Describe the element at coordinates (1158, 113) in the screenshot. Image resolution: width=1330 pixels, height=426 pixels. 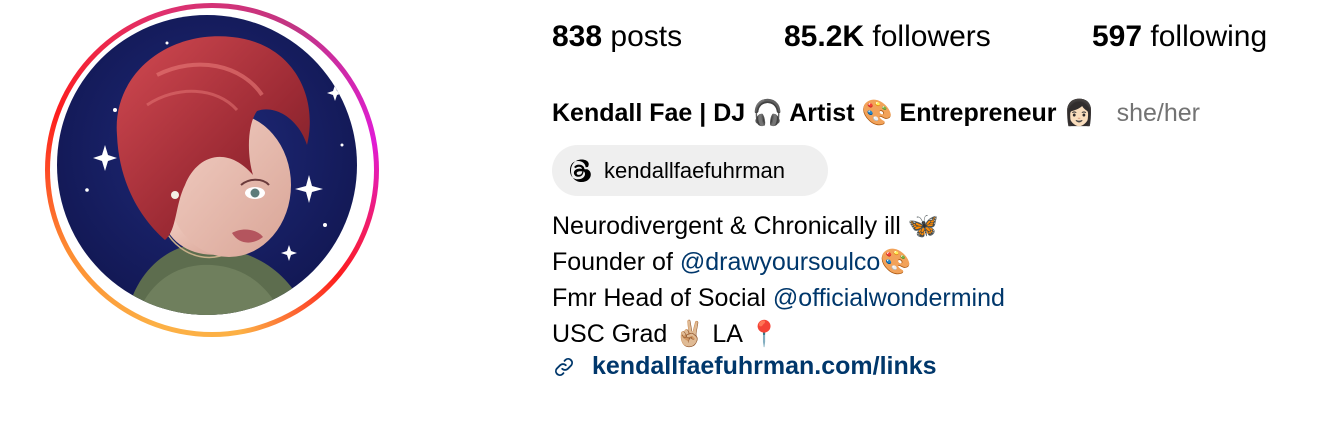
I see `pronouns: she/her` at that location.